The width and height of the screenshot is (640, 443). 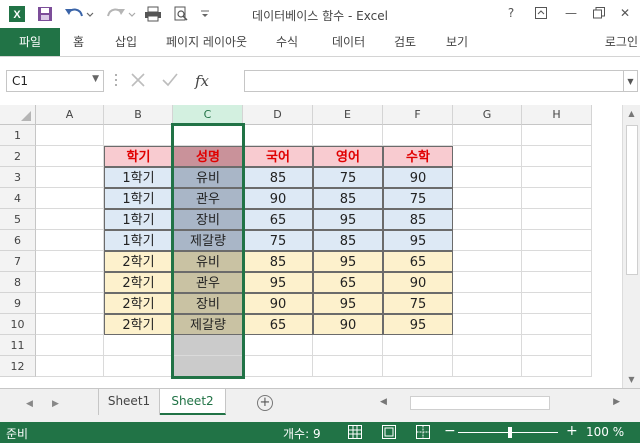 What do you see at coordinates (55, 404) in the screenshot?
I see `next-sheet-icon: ▶` at bounding box center [55, 404].